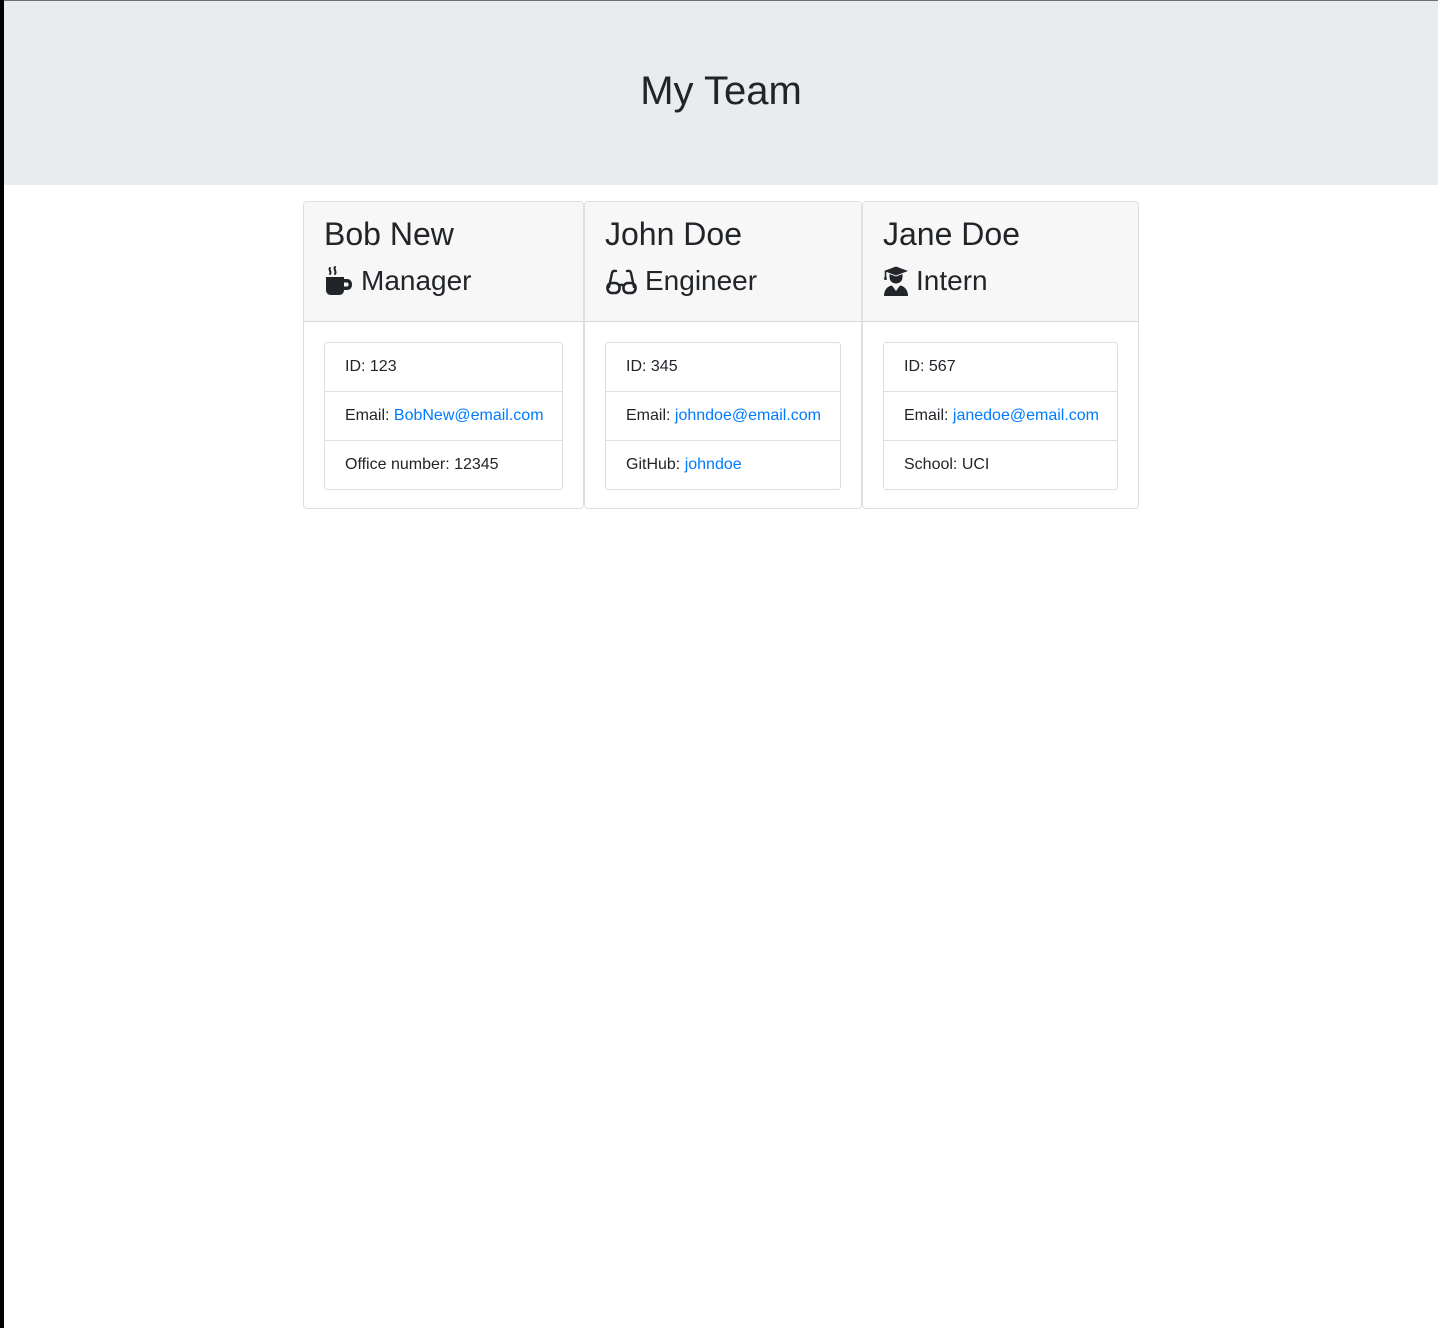 This screenshot has height=1328, width=1438. What do you see at coordinates (947, 464) in the screenshot?
I see `school: School: UCI` at bounding box center [947, 464].